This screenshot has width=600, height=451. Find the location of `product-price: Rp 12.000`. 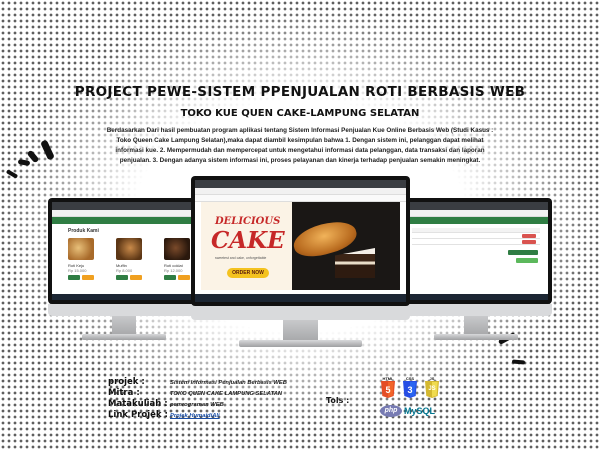

product-price: Rp 12.000 is located at coordinates (173, 270).